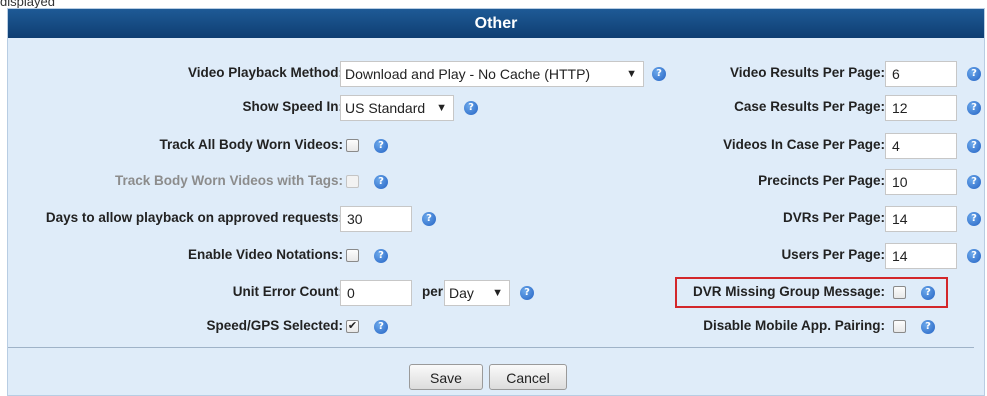 The image size is (987, 396). What do you see at coordinates (287, 291) in the screenshot?
I see `unit-error-count-label: Unit Error Count:` at bounding box center [287, 291].